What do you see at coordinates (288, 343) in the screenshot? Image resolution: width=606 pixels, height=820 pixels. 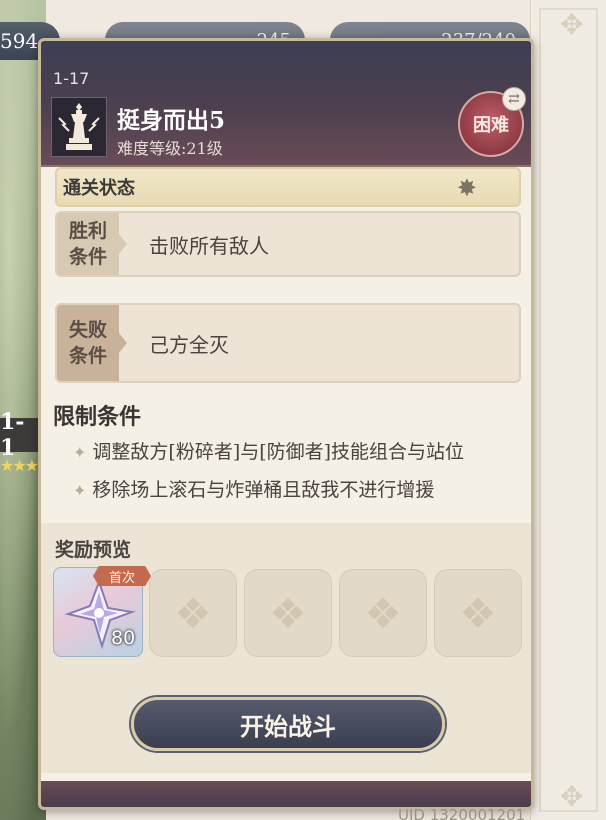 I see `lose-condition-card: 失败 条件 己方全灭` at bounding box center [288, 343].